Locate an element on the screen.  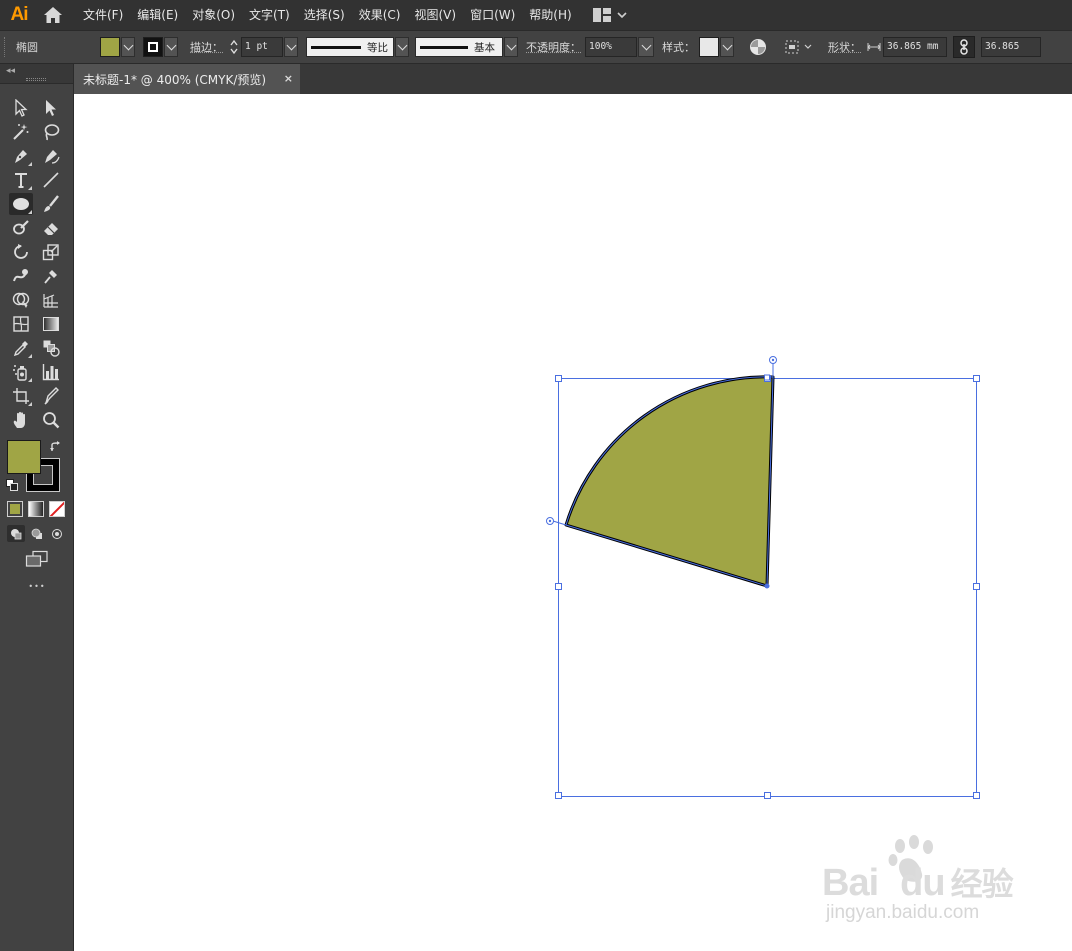
blend-tool-icon is located at coordinates (51, 348).